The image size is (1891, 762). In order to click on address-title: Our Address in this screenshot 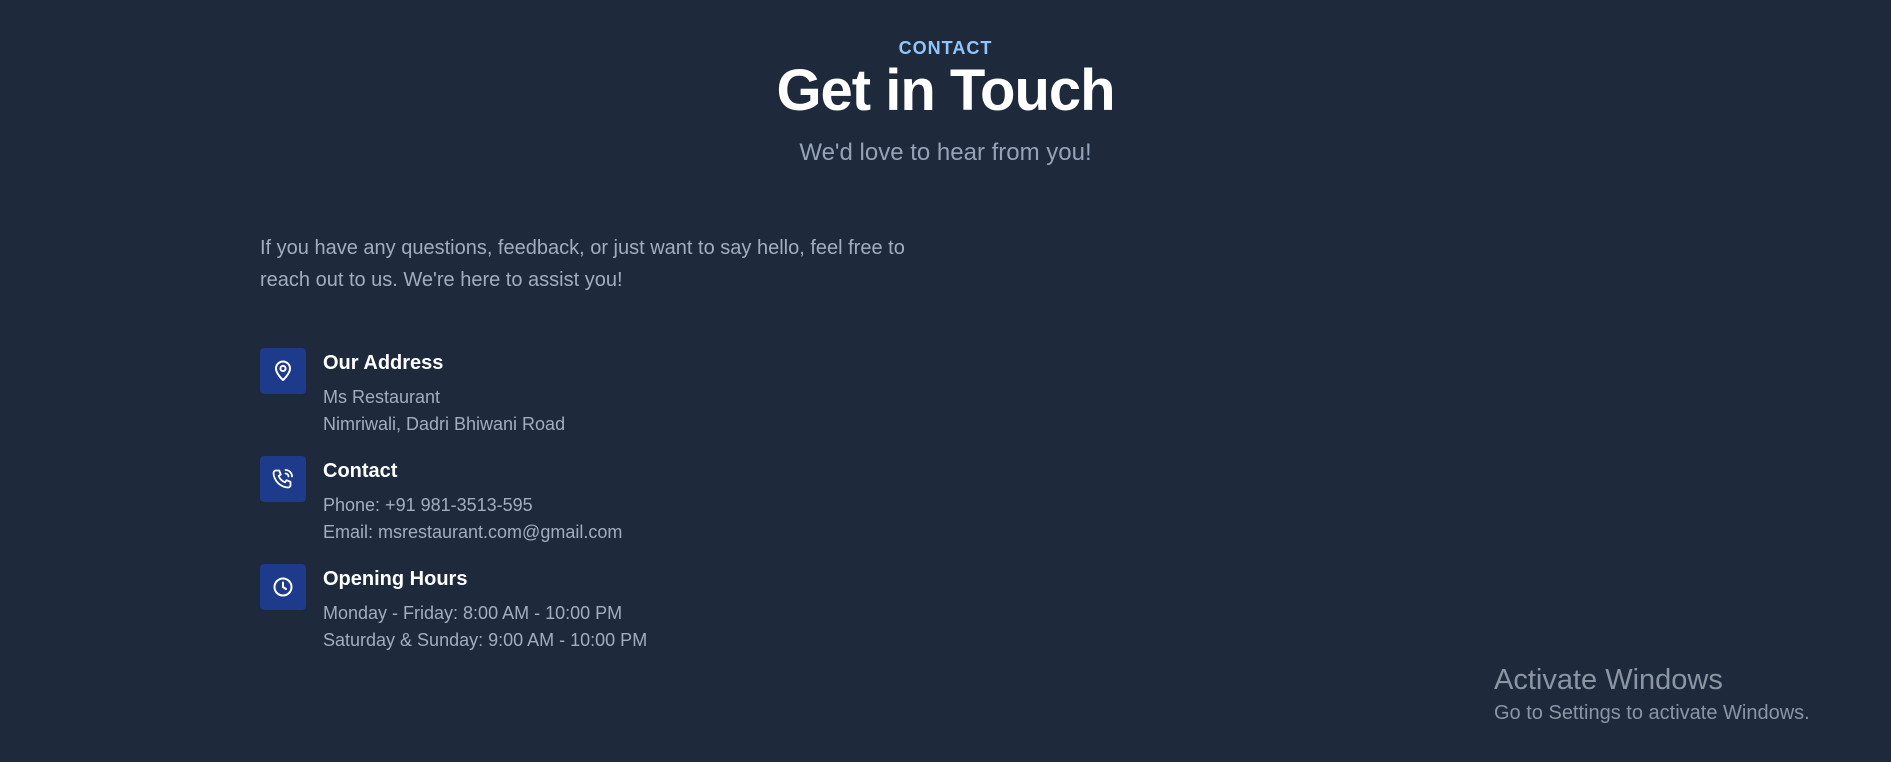, I will do `click(383, 363)`.